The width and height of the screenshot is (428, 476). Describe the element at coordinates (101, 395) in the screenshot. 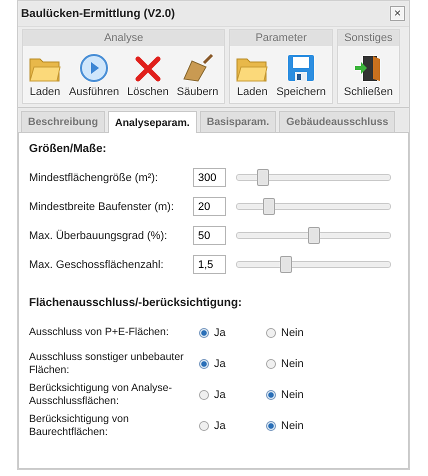

I see `option-label: Berücksichtigung von Analyse-Ausschlussflächen:` at that location.